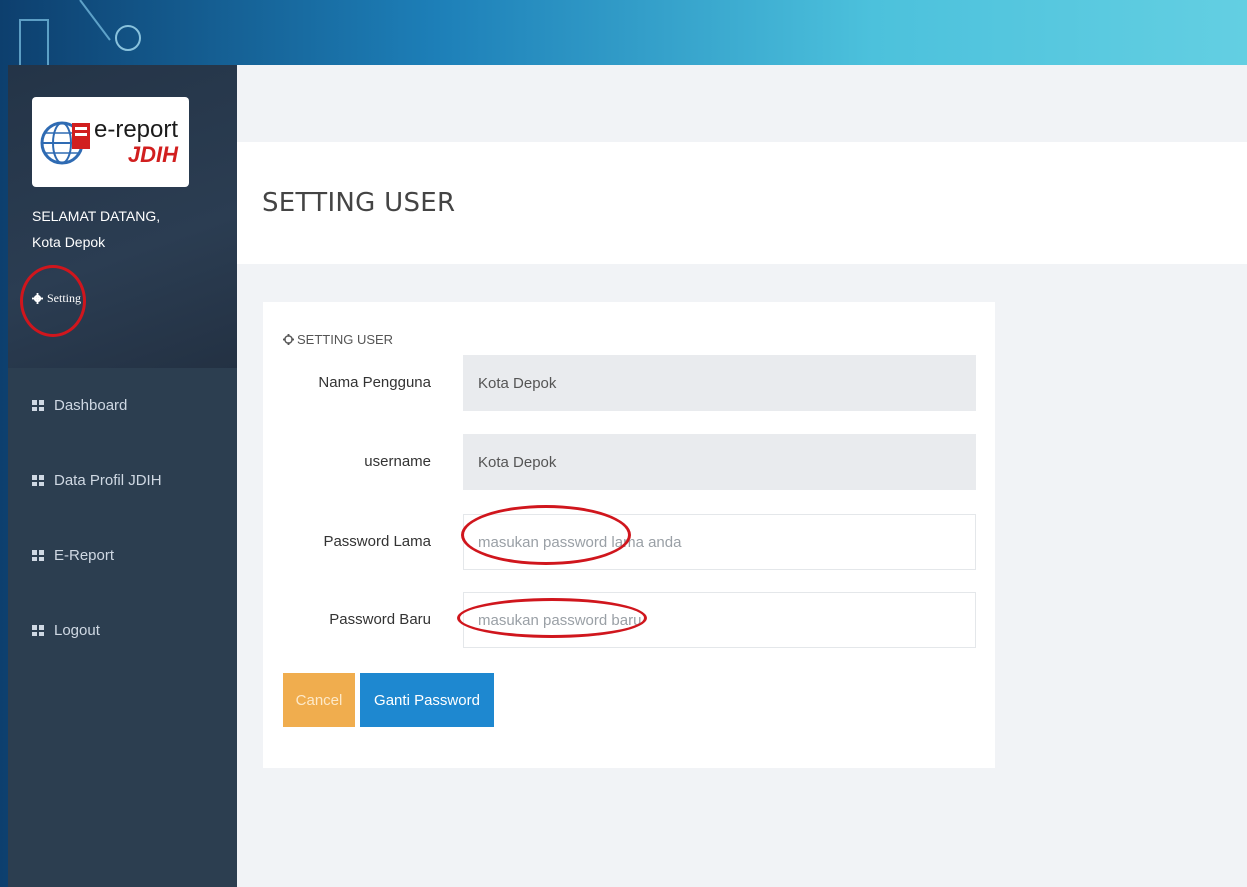 The image size is (1247, 887). I want to click on form-row-nama-pengguna: Nama Pengguna, so click(629, 383).